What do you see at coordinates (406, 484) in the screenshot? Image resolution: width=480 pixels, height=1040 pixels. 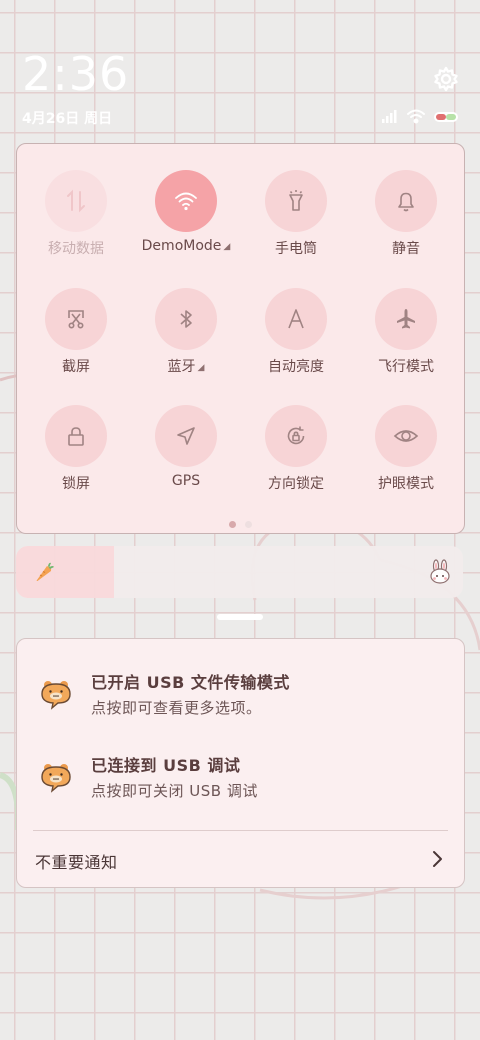 I see `tile-label: 护眼模式` at bounding box center [406, 484].